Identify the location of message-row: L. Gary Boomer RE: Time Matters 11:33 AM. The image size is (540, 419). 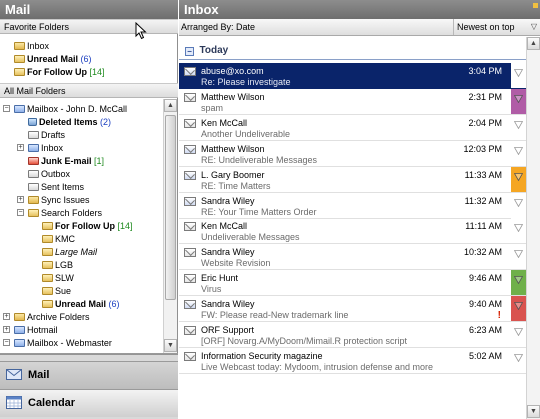
(352, 180).